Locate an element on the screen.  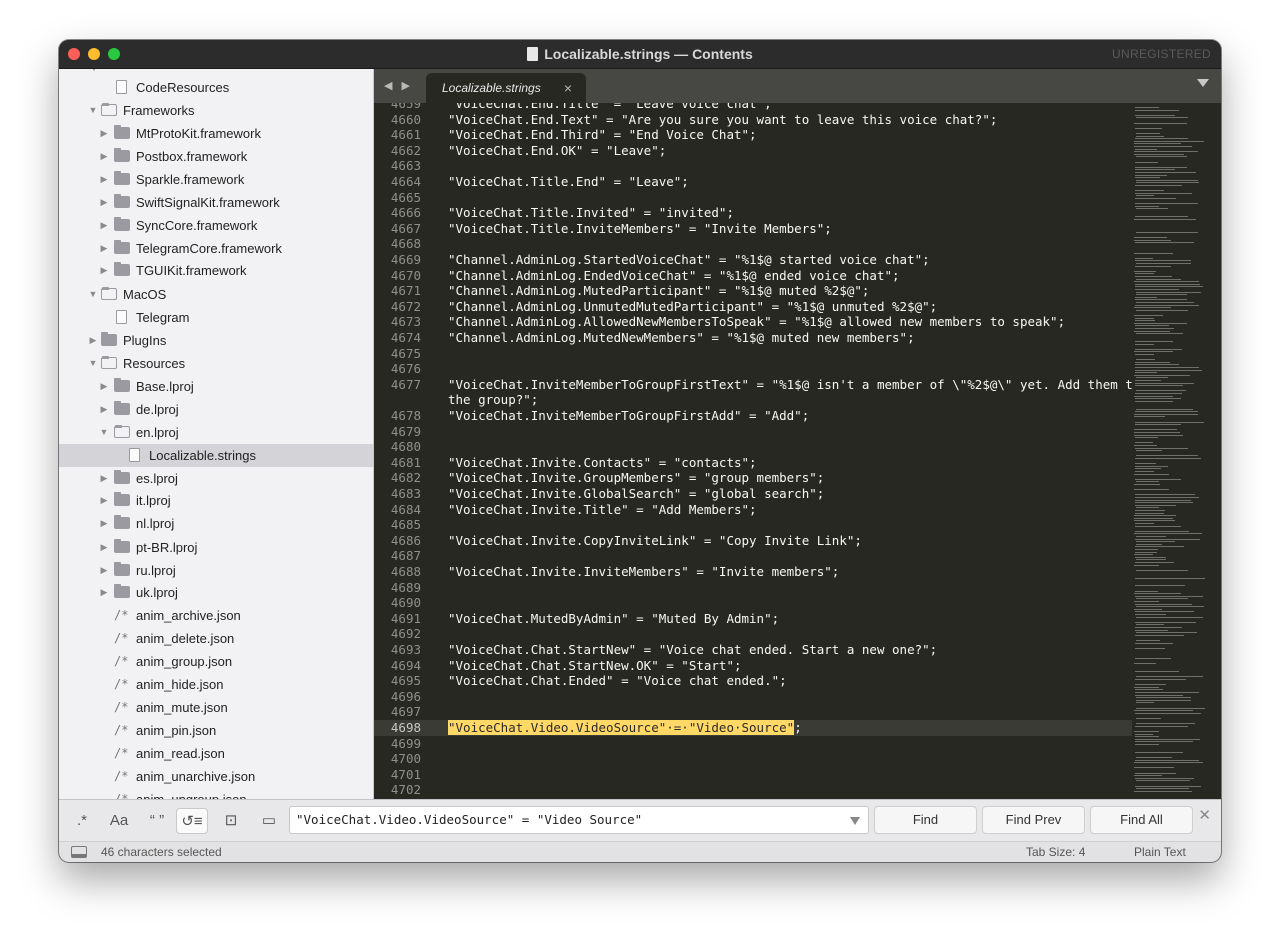
tree-item-telegramcore: ▶ TelegramCore.framework is located at coordinates (216, 248).